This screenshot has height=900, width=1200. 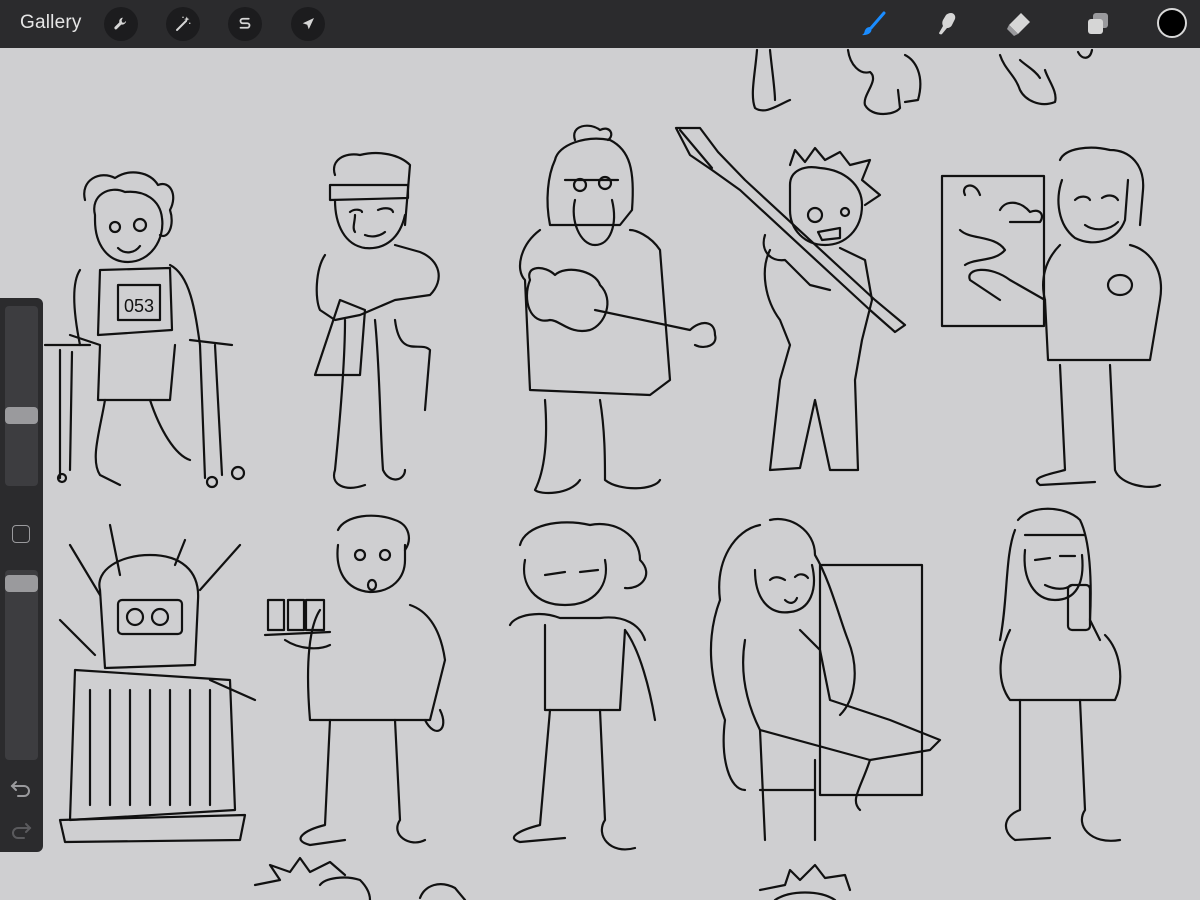 I want to click on magic-wand-icon, so click(x=183, y=23).